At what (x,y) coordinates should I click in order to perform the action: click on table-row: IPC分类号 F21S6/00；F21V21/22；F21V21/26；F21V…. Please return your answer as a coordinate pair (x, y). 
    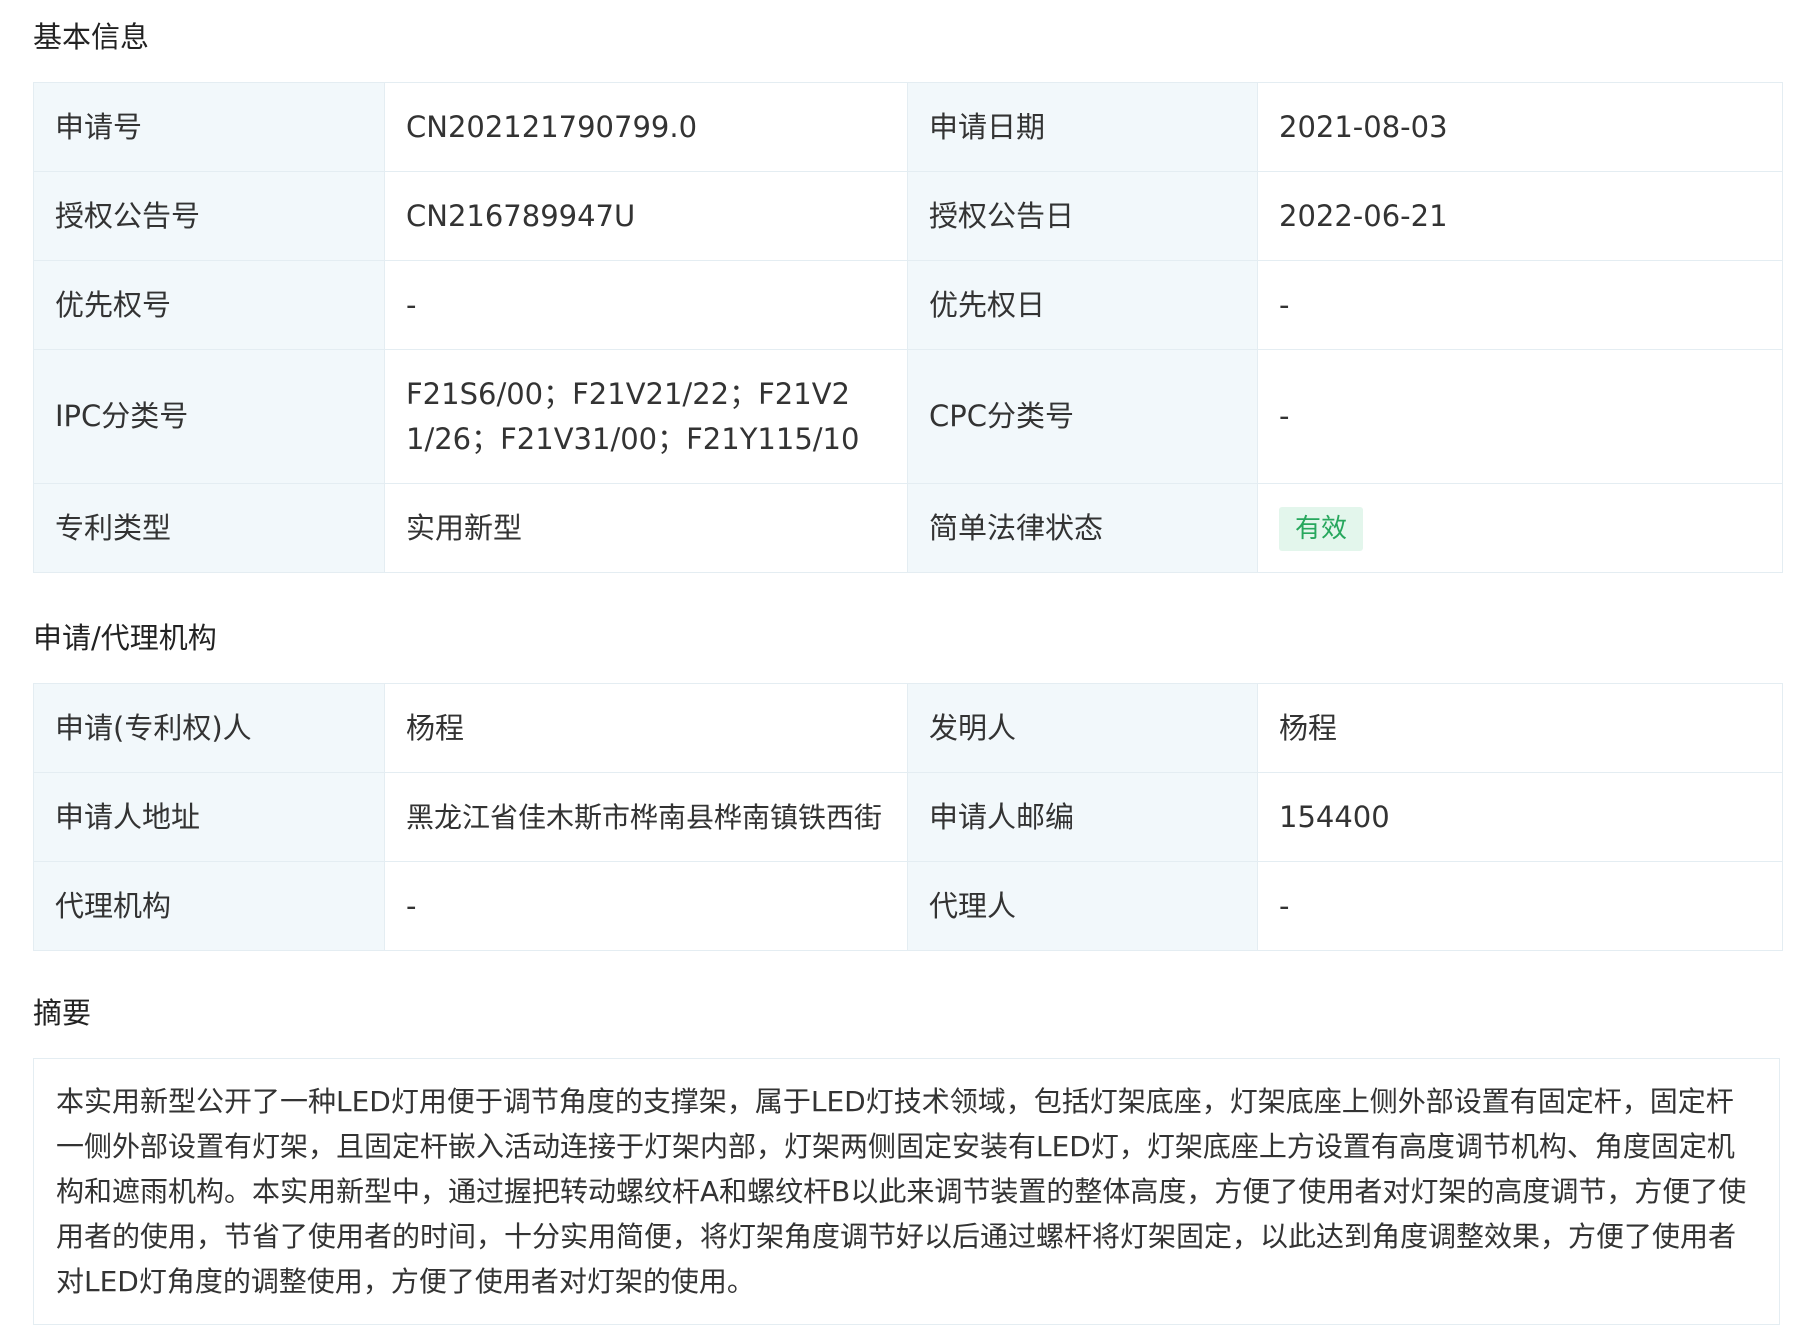
    Looking at the image, I should click on (908, 416).